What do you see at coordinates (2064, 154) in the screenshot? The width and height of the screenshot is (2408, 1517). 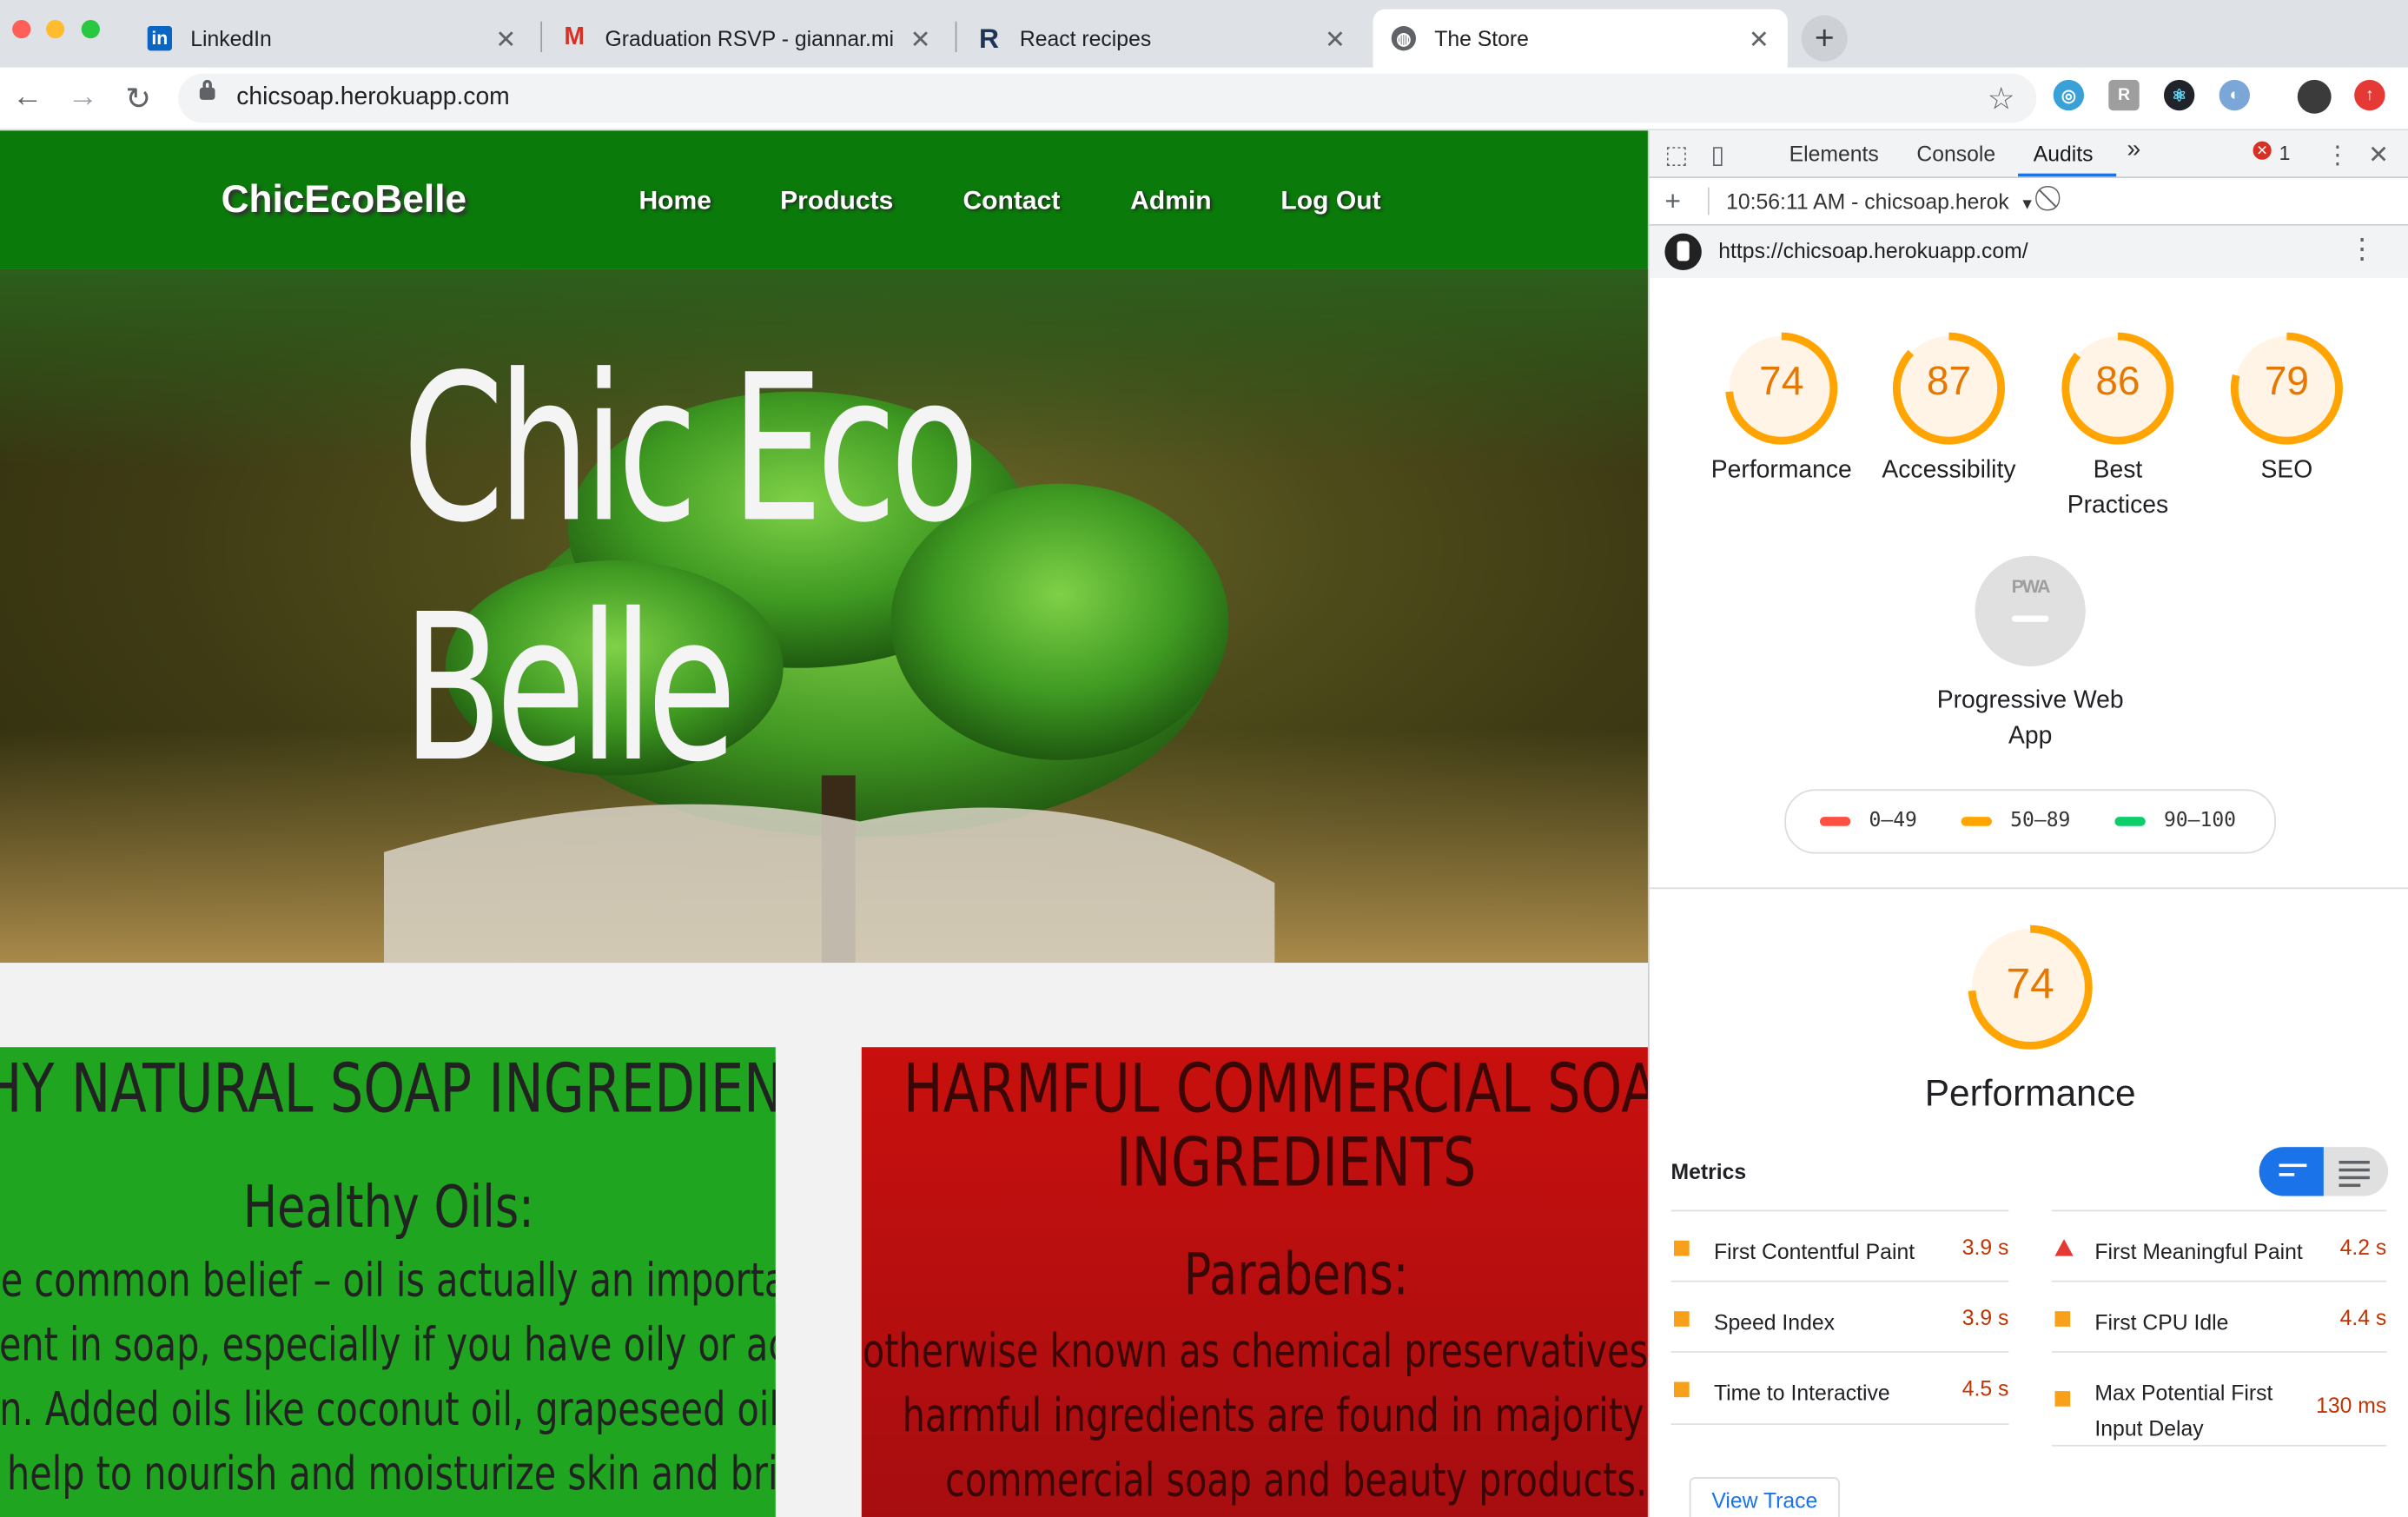 I see `tab-audits: Audits` at bounding box center [2064, 154].